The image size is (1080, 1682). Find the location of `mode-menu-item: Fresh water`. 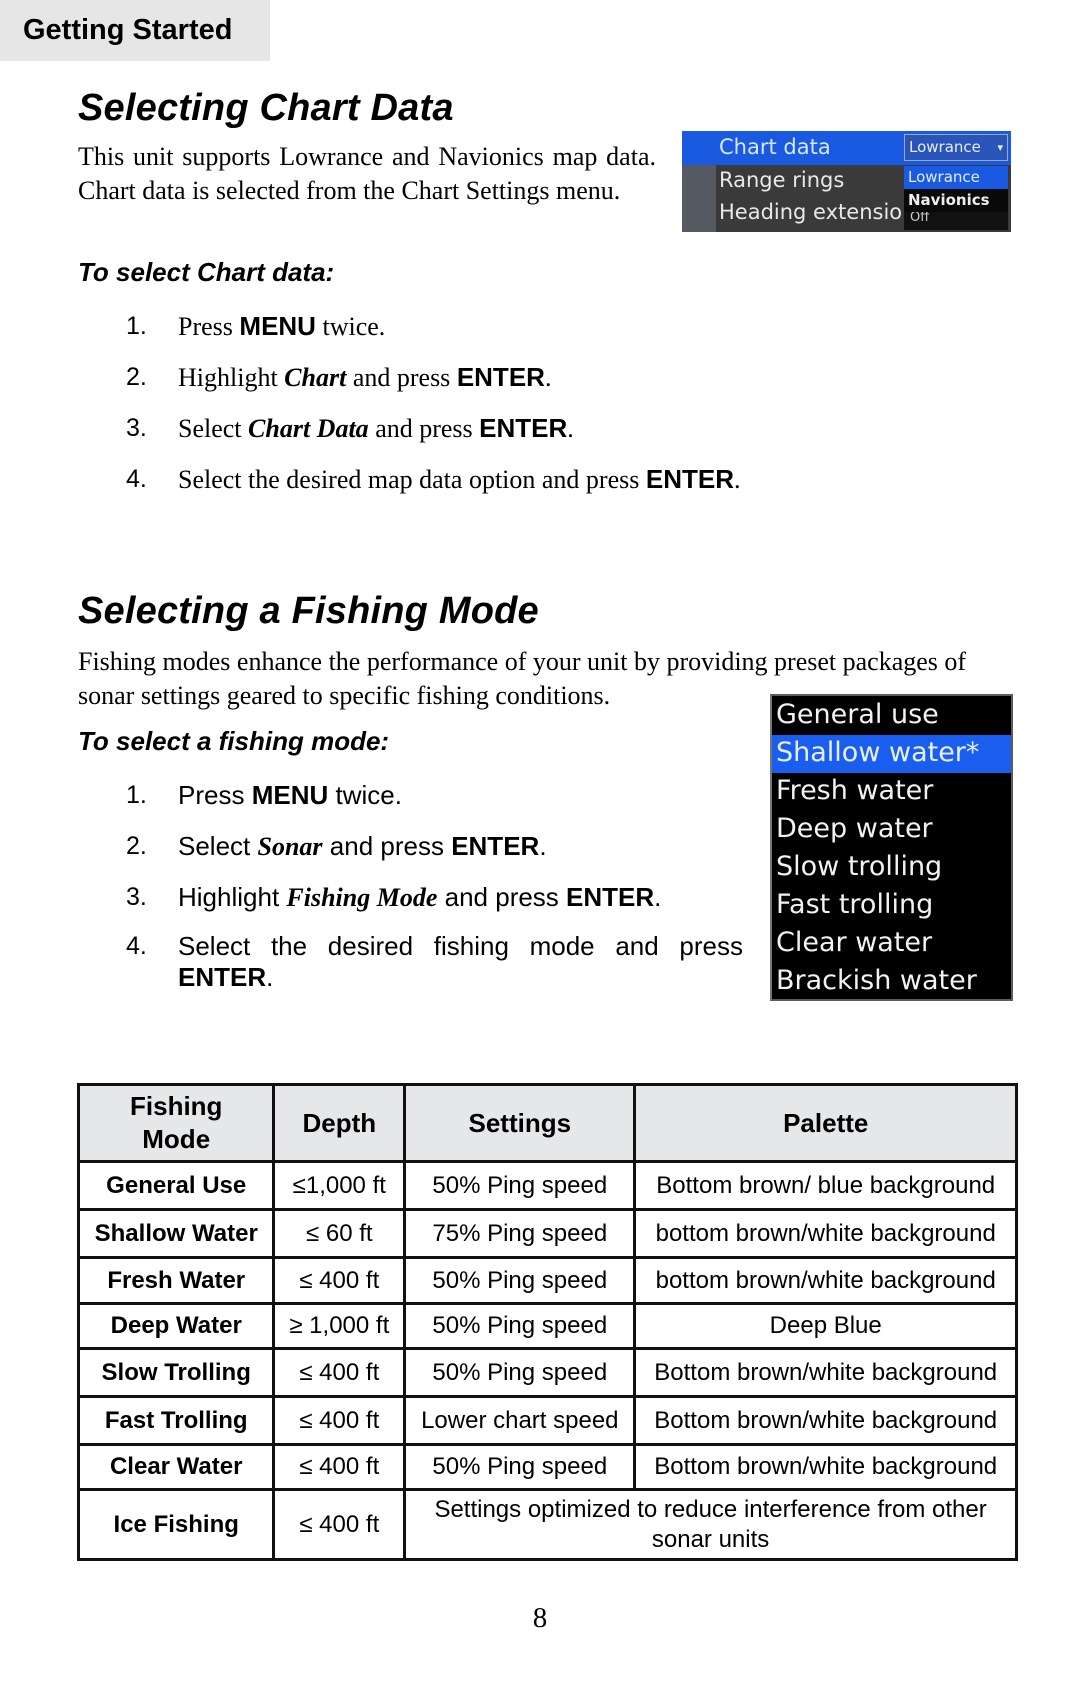

mode-menu-item: Fresh water is located at coordinates (855, 790).